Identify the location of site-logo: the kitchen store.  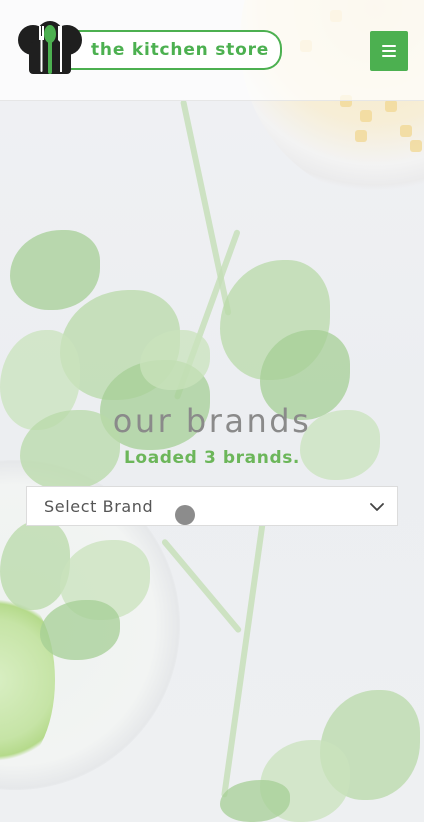
(149, 48).